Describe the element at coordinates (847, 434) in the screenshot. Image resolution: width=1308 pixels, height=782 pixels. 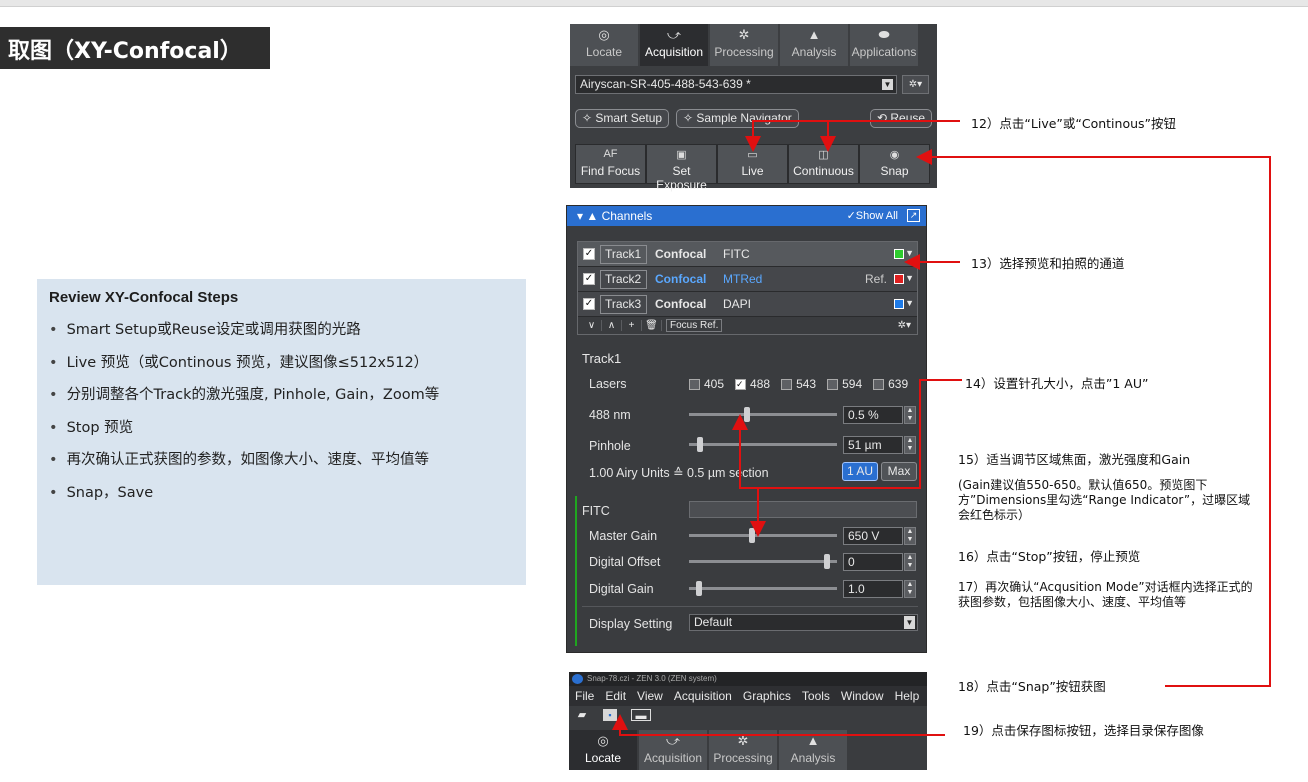
I see `arrow-1au` at that location.